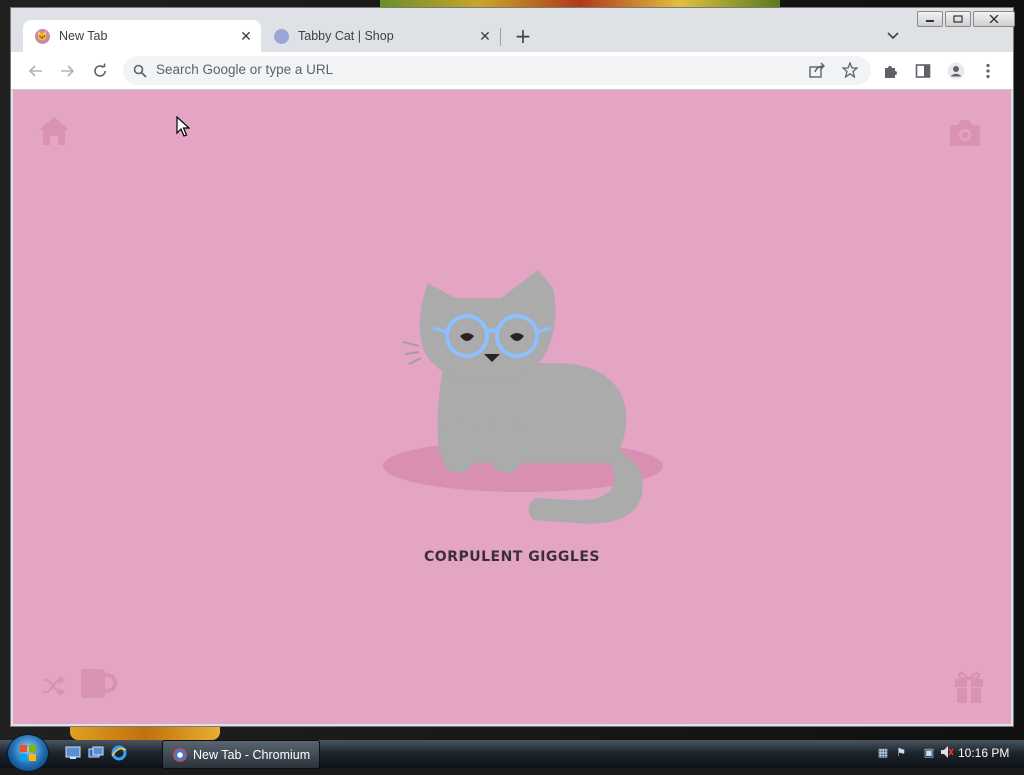 The image size is (1024, 775). I want to click on forward-button, so click(67, 71).